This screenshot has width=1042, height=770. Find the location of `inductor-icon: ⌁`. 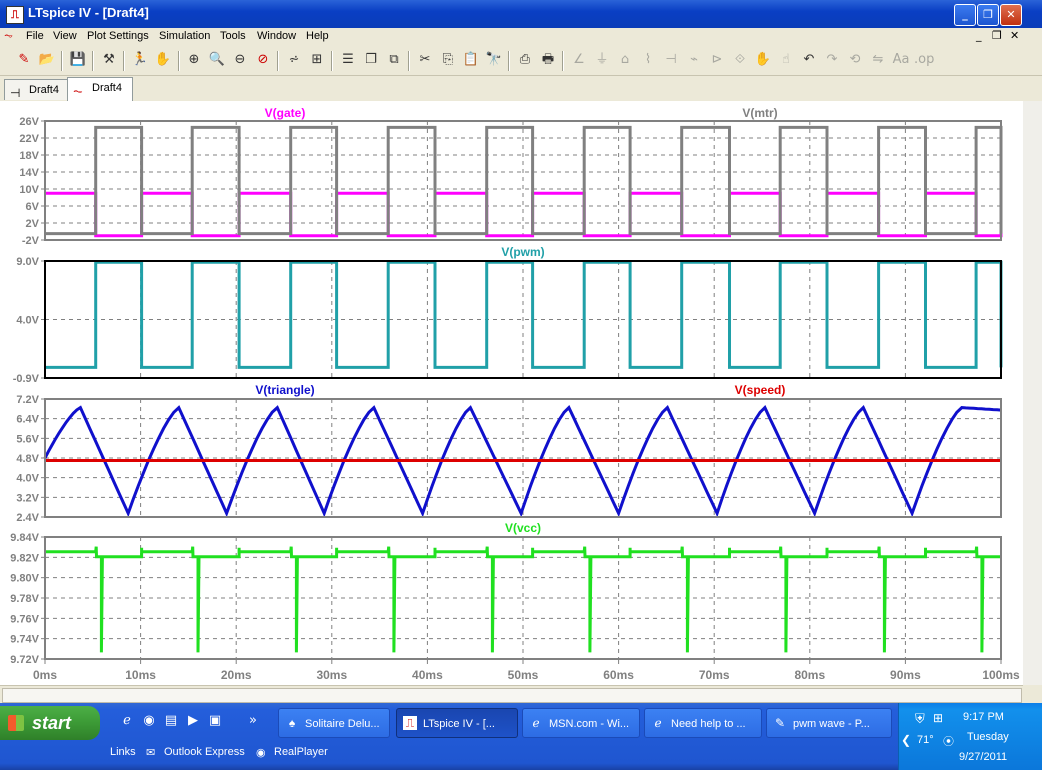

inductor-icon: ⌁ is located at coordinates (694, 60).